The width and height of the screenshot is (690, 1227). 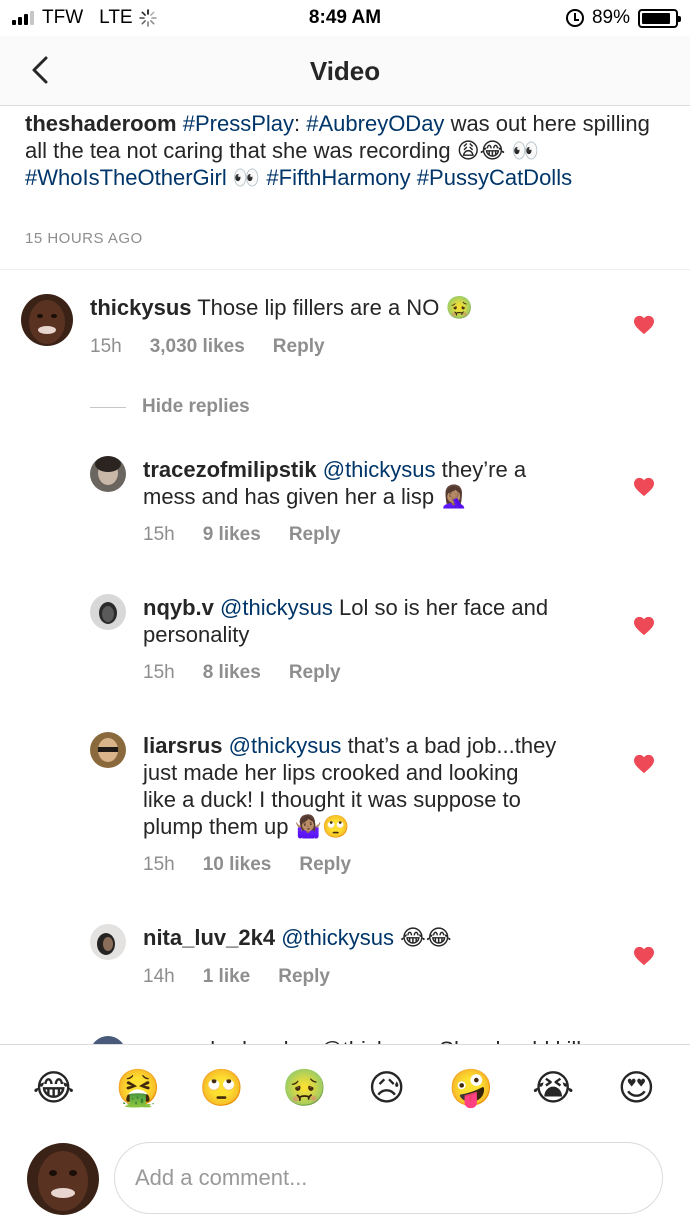 What do you see at coordinates (216, 826) in the screenshot?
I see `reply-body: plump them up` at bounding box center [216, 826].